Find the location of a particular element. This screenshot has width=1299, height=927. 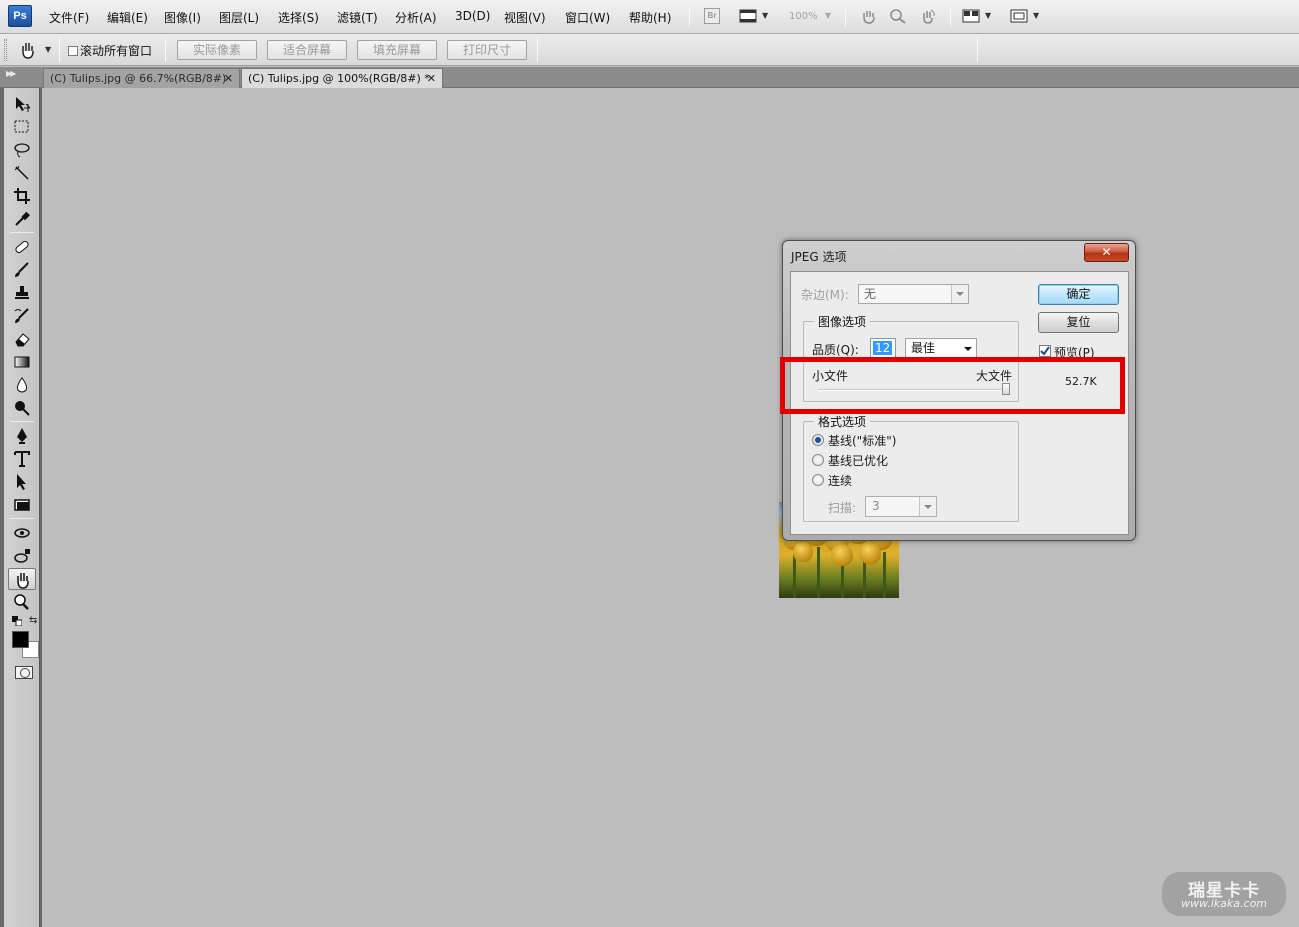

menu-view: 视图(V) is located at coordinates (525, 17).